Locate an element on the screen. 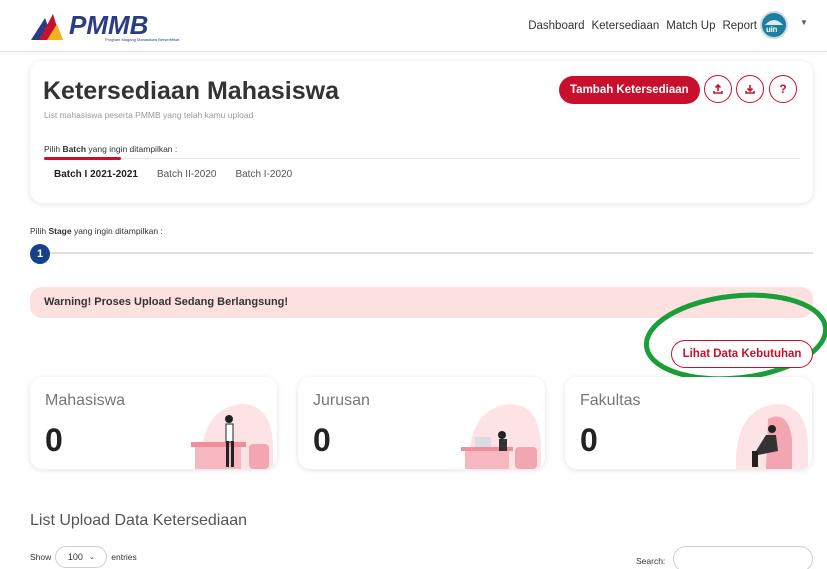  entries-value: 100 is located at coordinates (75, 557).